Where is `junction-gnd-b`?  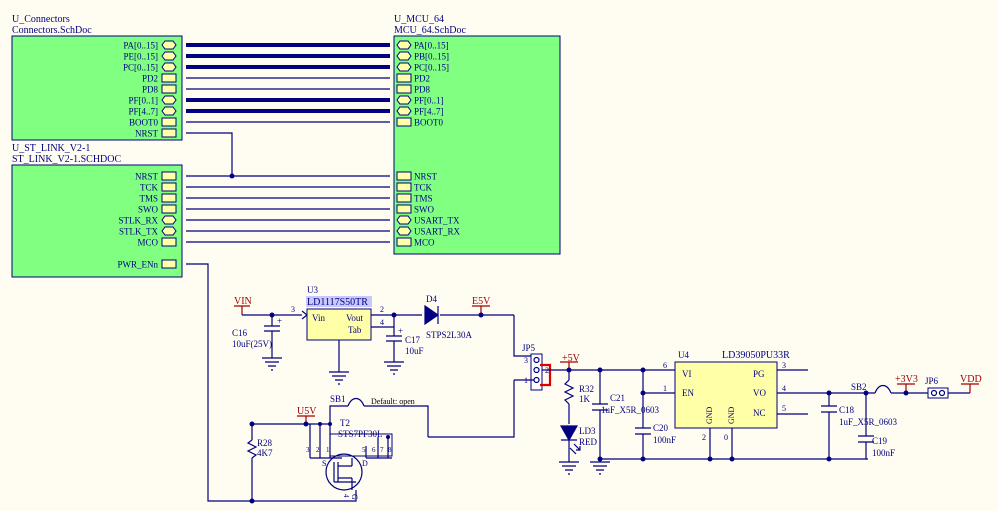 junction-gnd-b is located at coordinates (643, 459).